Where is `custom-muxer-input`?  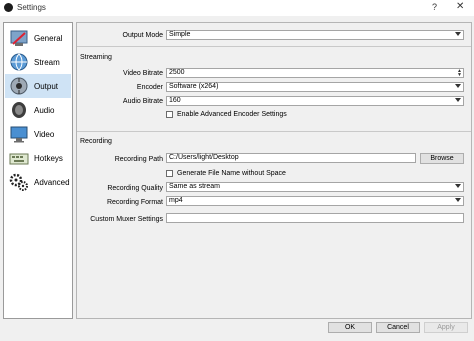 custom-muxer-input is located at coordinates (315, 218).